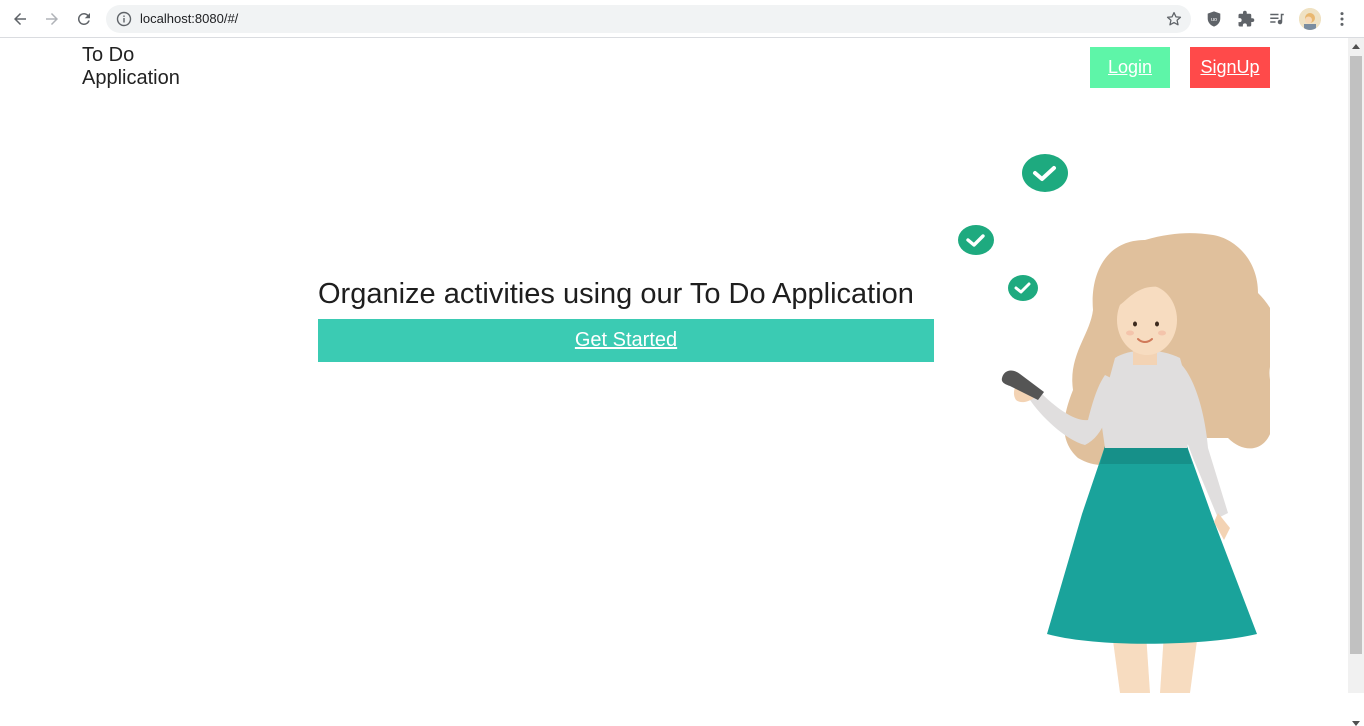  Describe the element at coordinates (124, 19) in the screenshot. I see `info-icon` at that location.